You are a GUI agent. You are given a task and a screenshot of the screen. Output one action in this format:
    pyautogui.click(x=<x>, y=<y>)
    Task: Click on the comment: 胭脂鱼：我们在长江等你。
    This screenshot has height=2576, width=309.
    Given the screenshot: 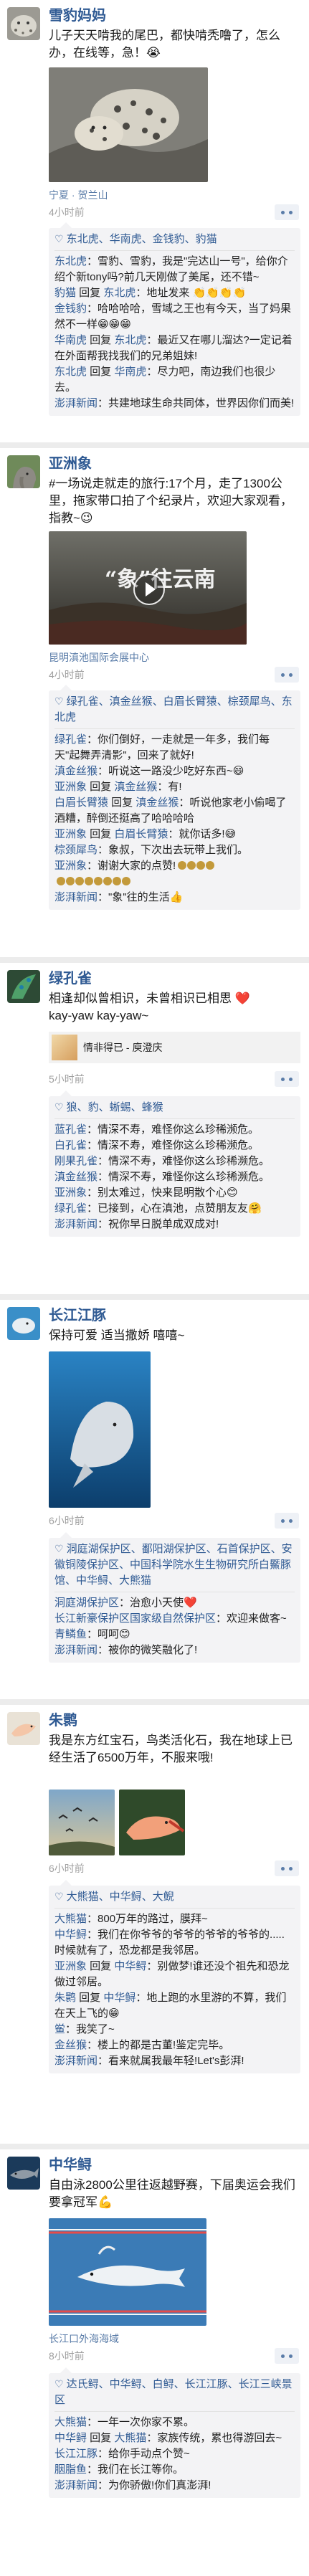 What is the action you would take?
    pyautogui.click(x=174, y=2470)
    